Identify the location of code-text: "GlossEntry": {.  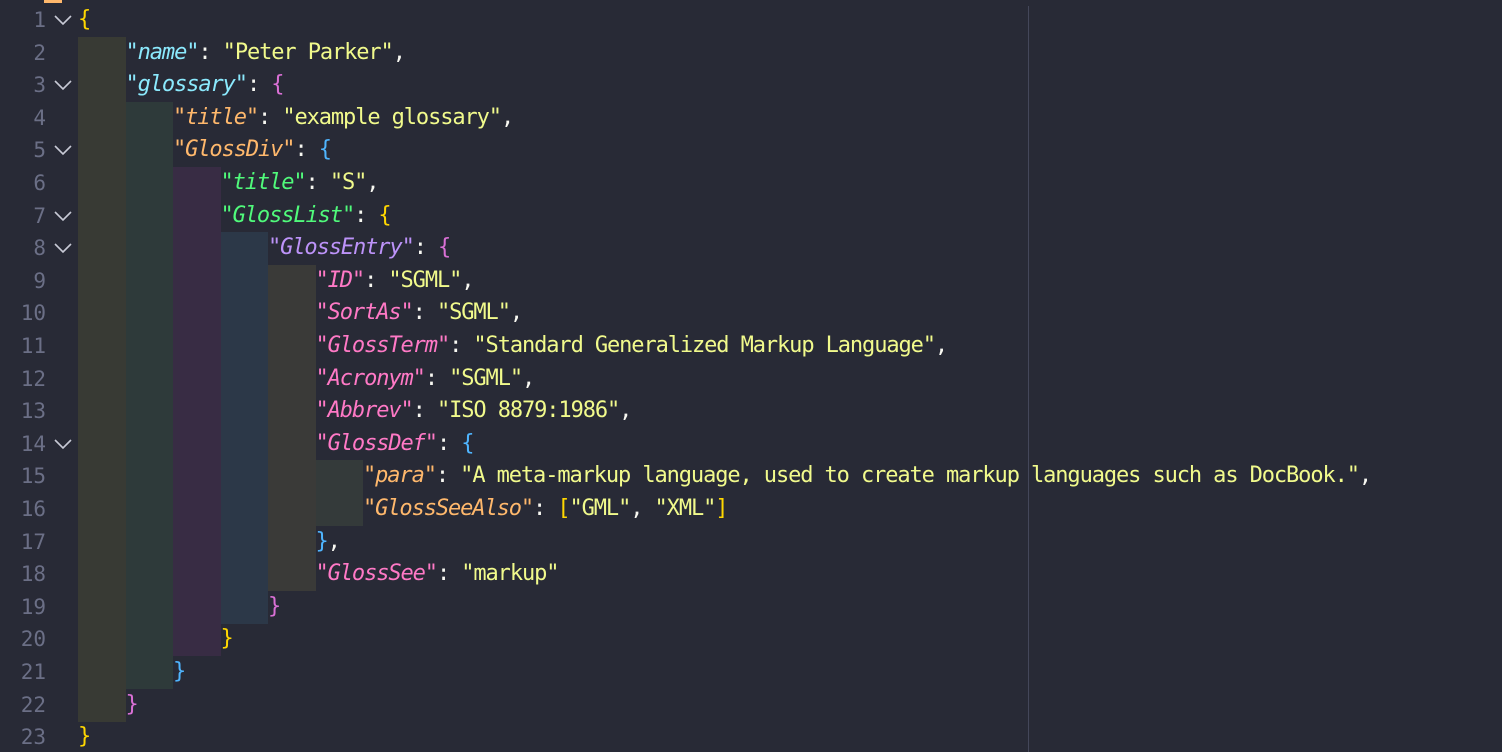
(359, 248).